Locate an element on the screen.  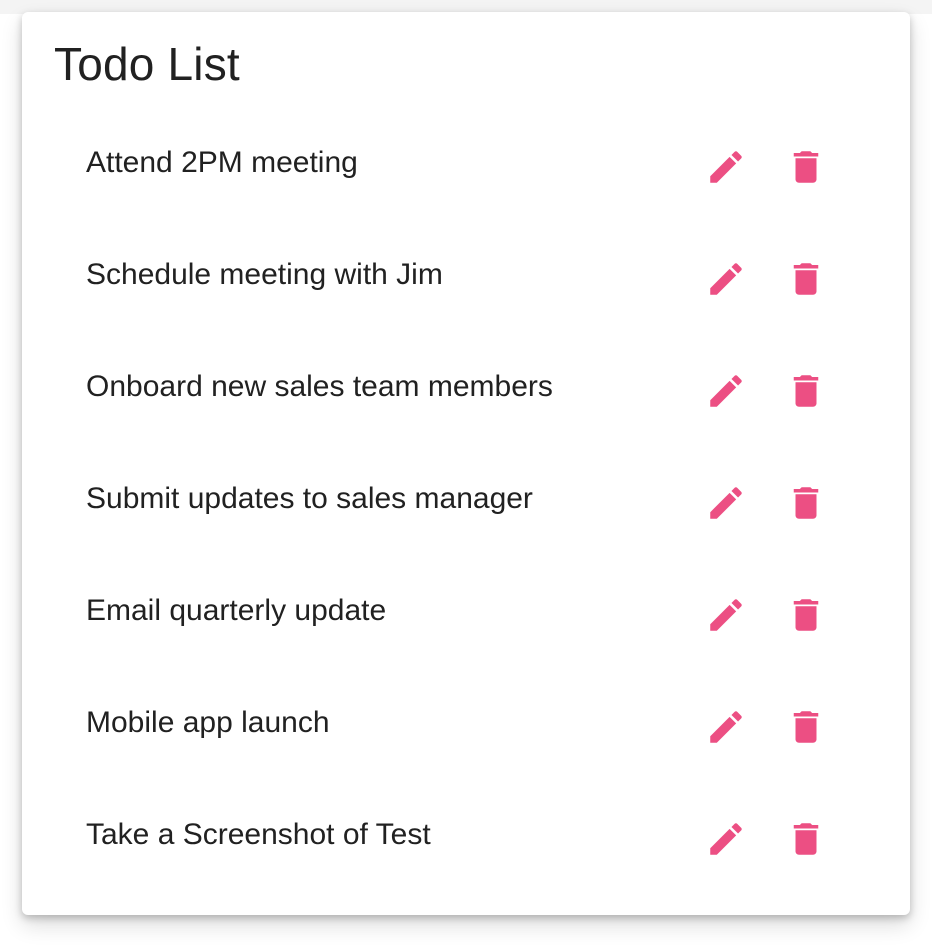
todo-item: Onboard new sales team members is located at coordinates (466, 388).